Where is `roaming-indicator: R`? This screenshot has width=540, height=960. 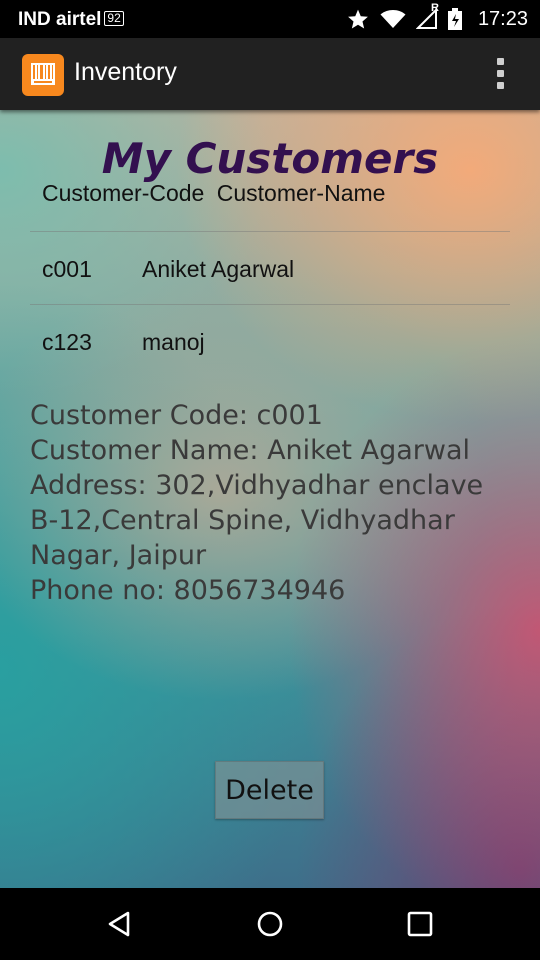
roaming-indicator: R is located at coordinates (434, 8).